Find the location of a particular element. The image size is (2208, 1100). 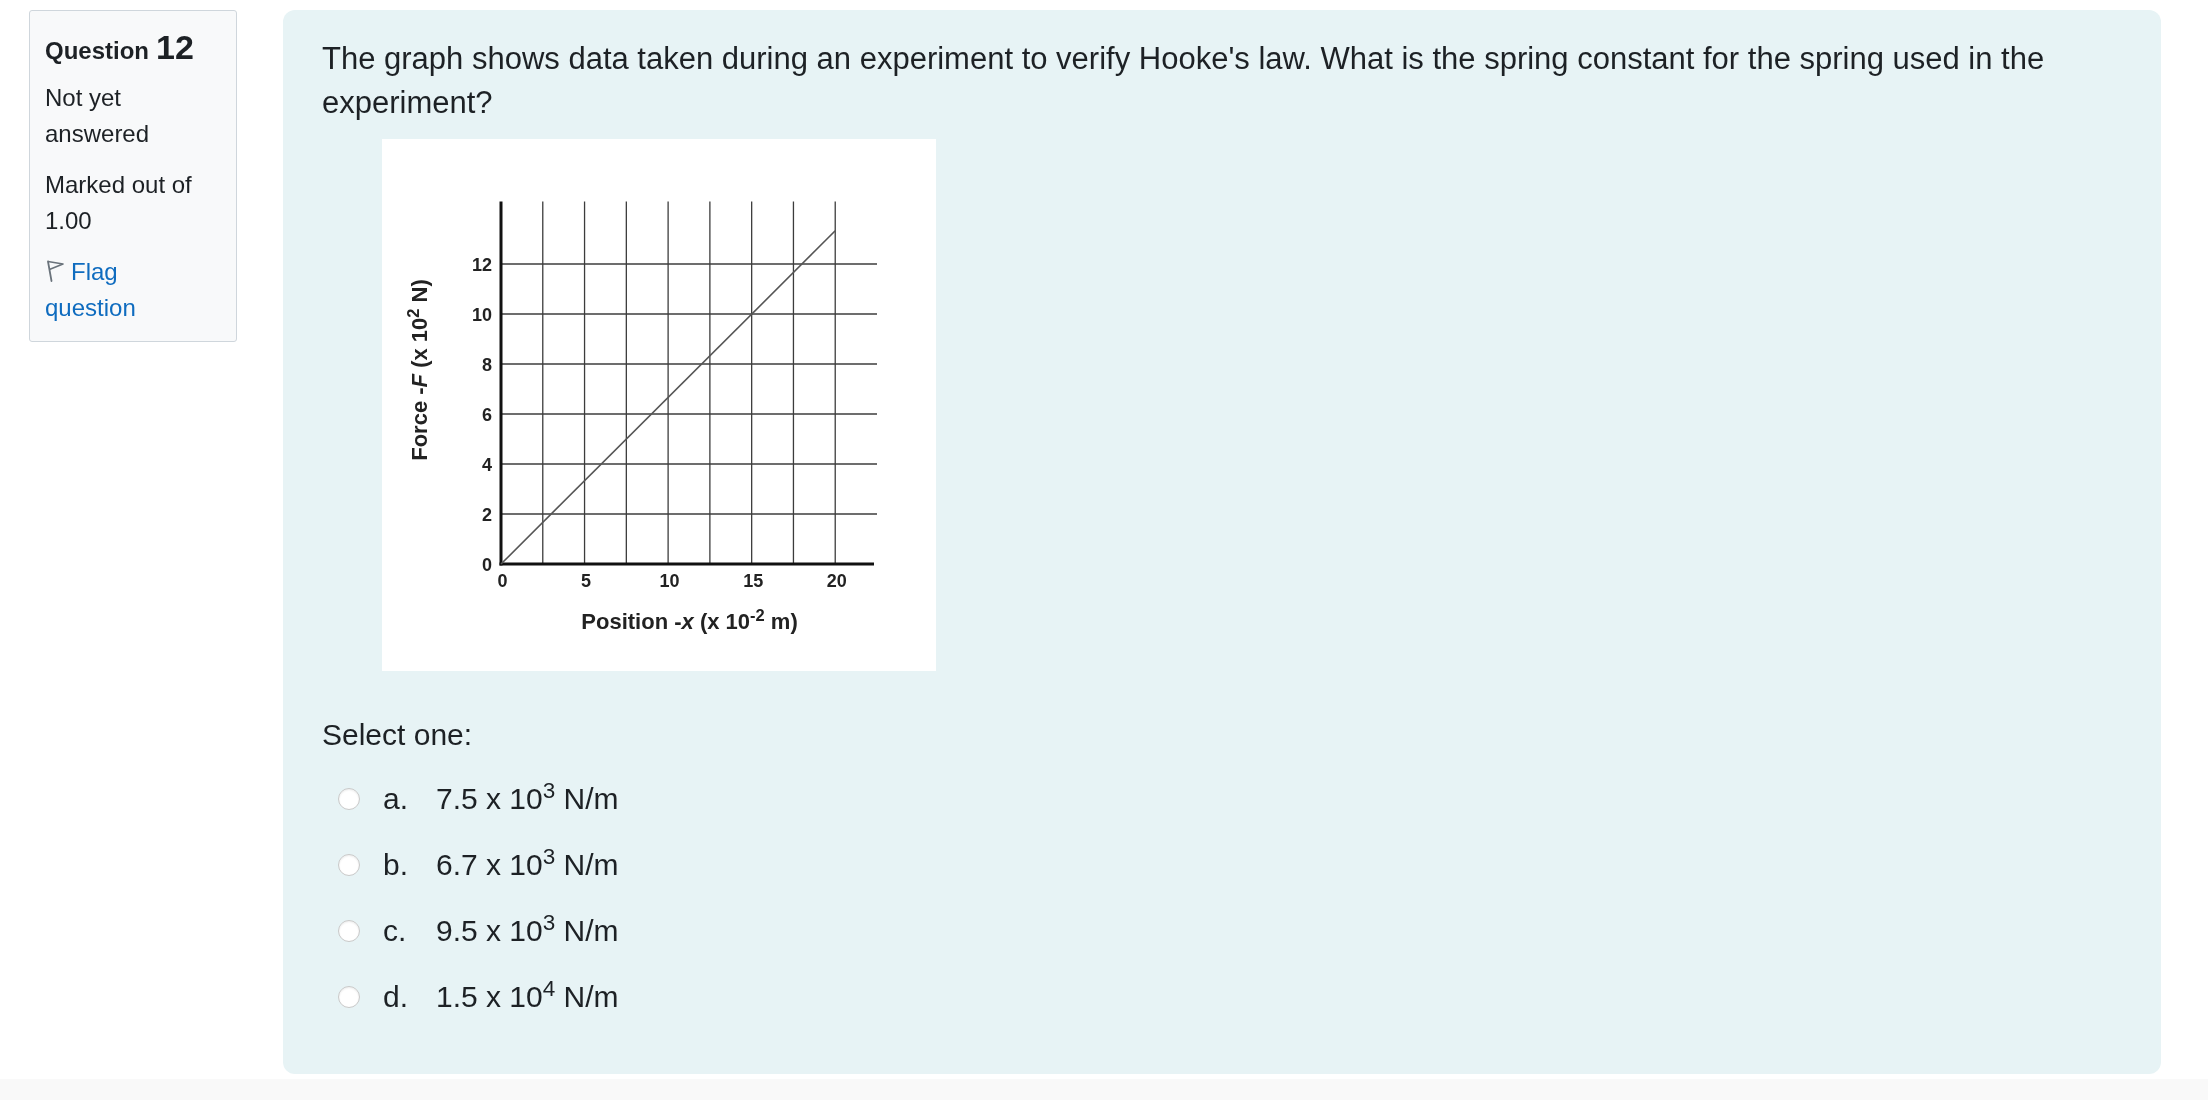

marked-out-of: Marked out of 1.00 is located at coordinates (119, 203).